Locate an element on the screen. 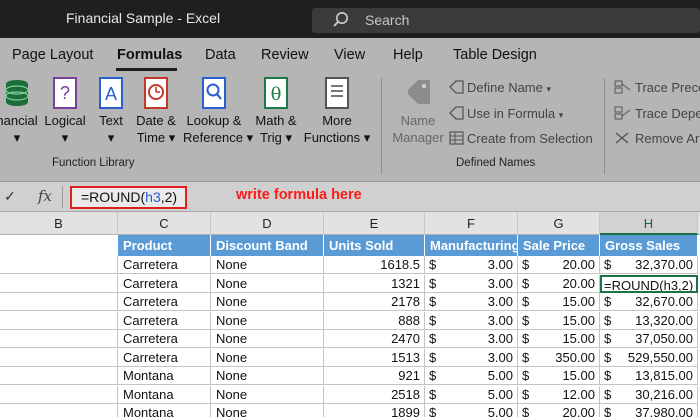 This screenshot has height=417, width=700. cell-units: 1513 is located at coordinates (374, 357).